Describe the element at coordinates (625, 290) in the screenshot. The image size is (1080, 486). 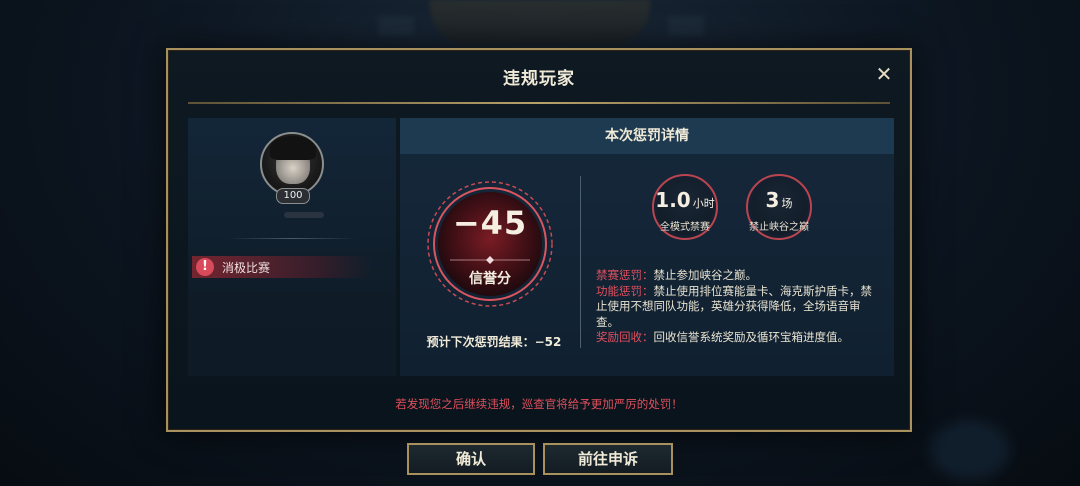
I see `detail-key: 功能惩罚：` at that location.